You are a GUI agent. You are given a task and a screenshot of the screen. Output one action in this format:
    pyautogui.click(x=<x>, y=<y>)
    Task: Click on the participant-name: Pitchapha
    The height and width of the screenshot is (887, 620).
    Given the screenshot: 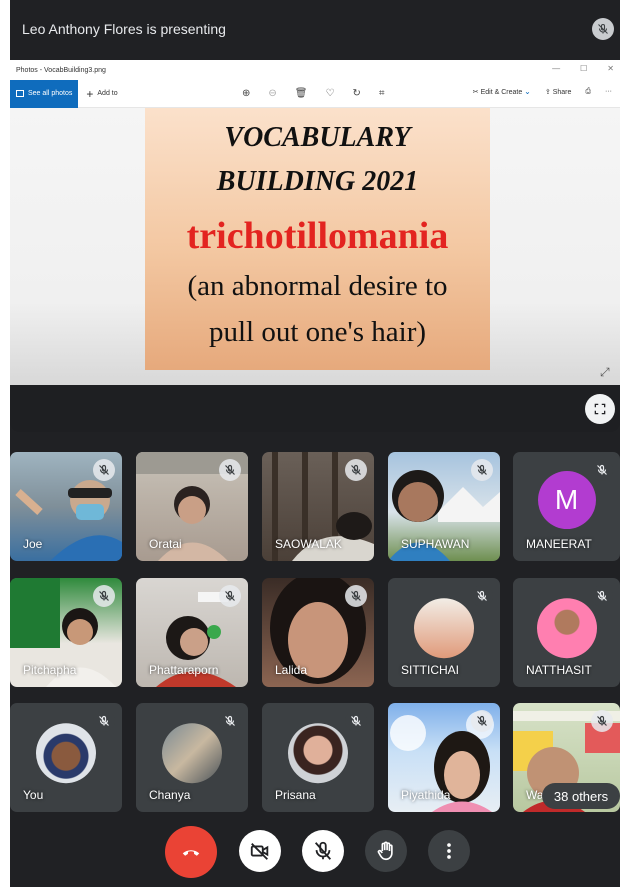 What is the action you would take?
    pyautogui.click(x=50, y=670)
    